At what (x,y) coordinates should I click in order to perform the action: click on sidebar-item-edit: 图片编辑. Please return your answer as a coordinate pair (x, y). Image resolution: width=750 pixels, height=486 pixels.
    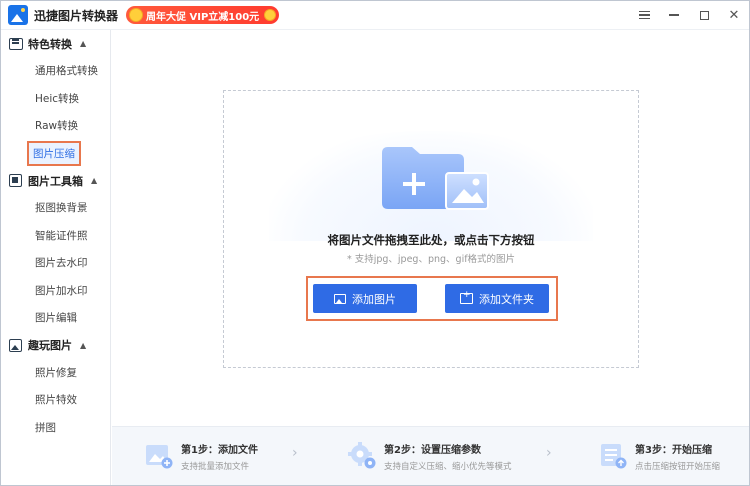
    Looking at the image, I should click on (55, 318).